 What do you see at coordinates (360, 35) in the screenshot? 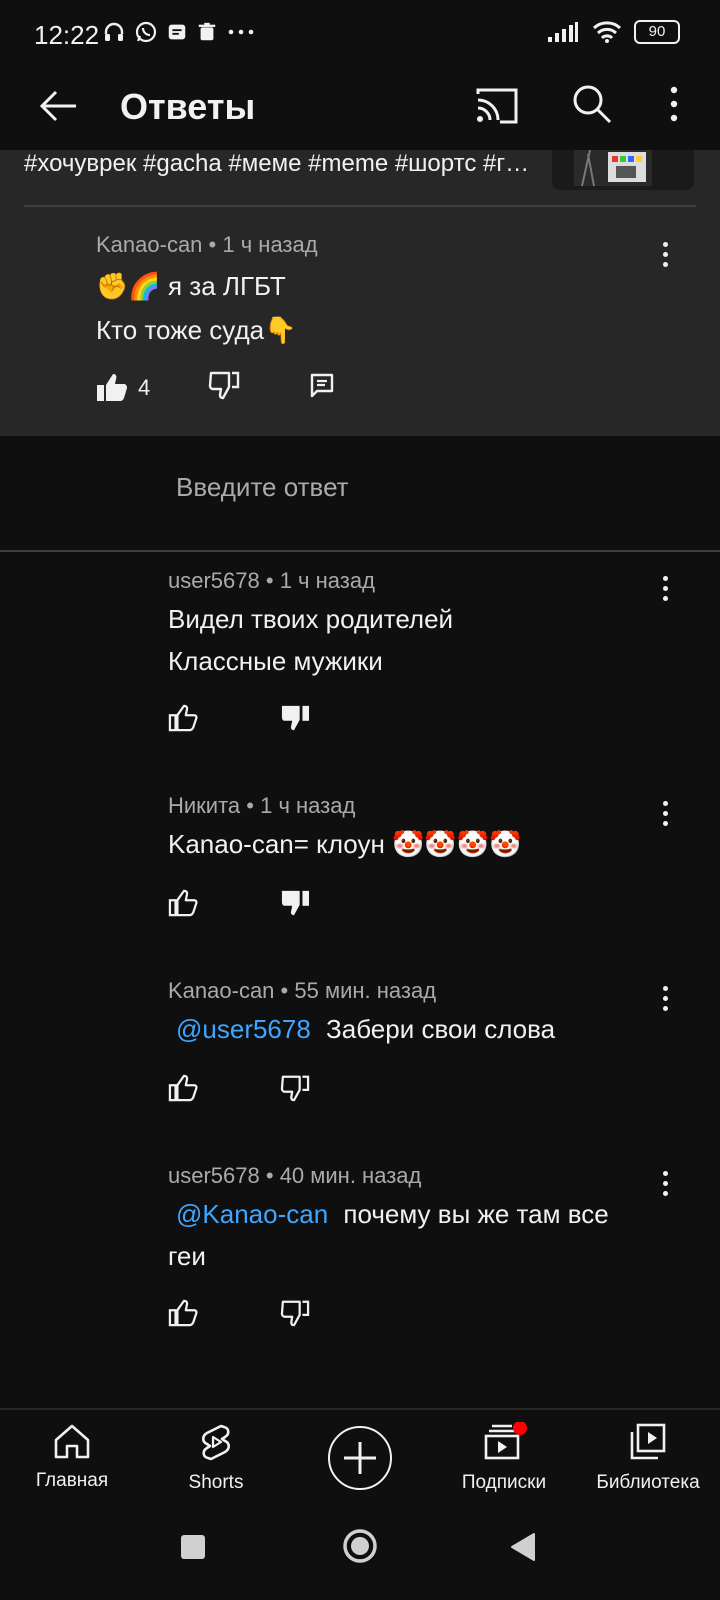
I see `status-bar: 12:22 90` at bounding box center [360, 35].